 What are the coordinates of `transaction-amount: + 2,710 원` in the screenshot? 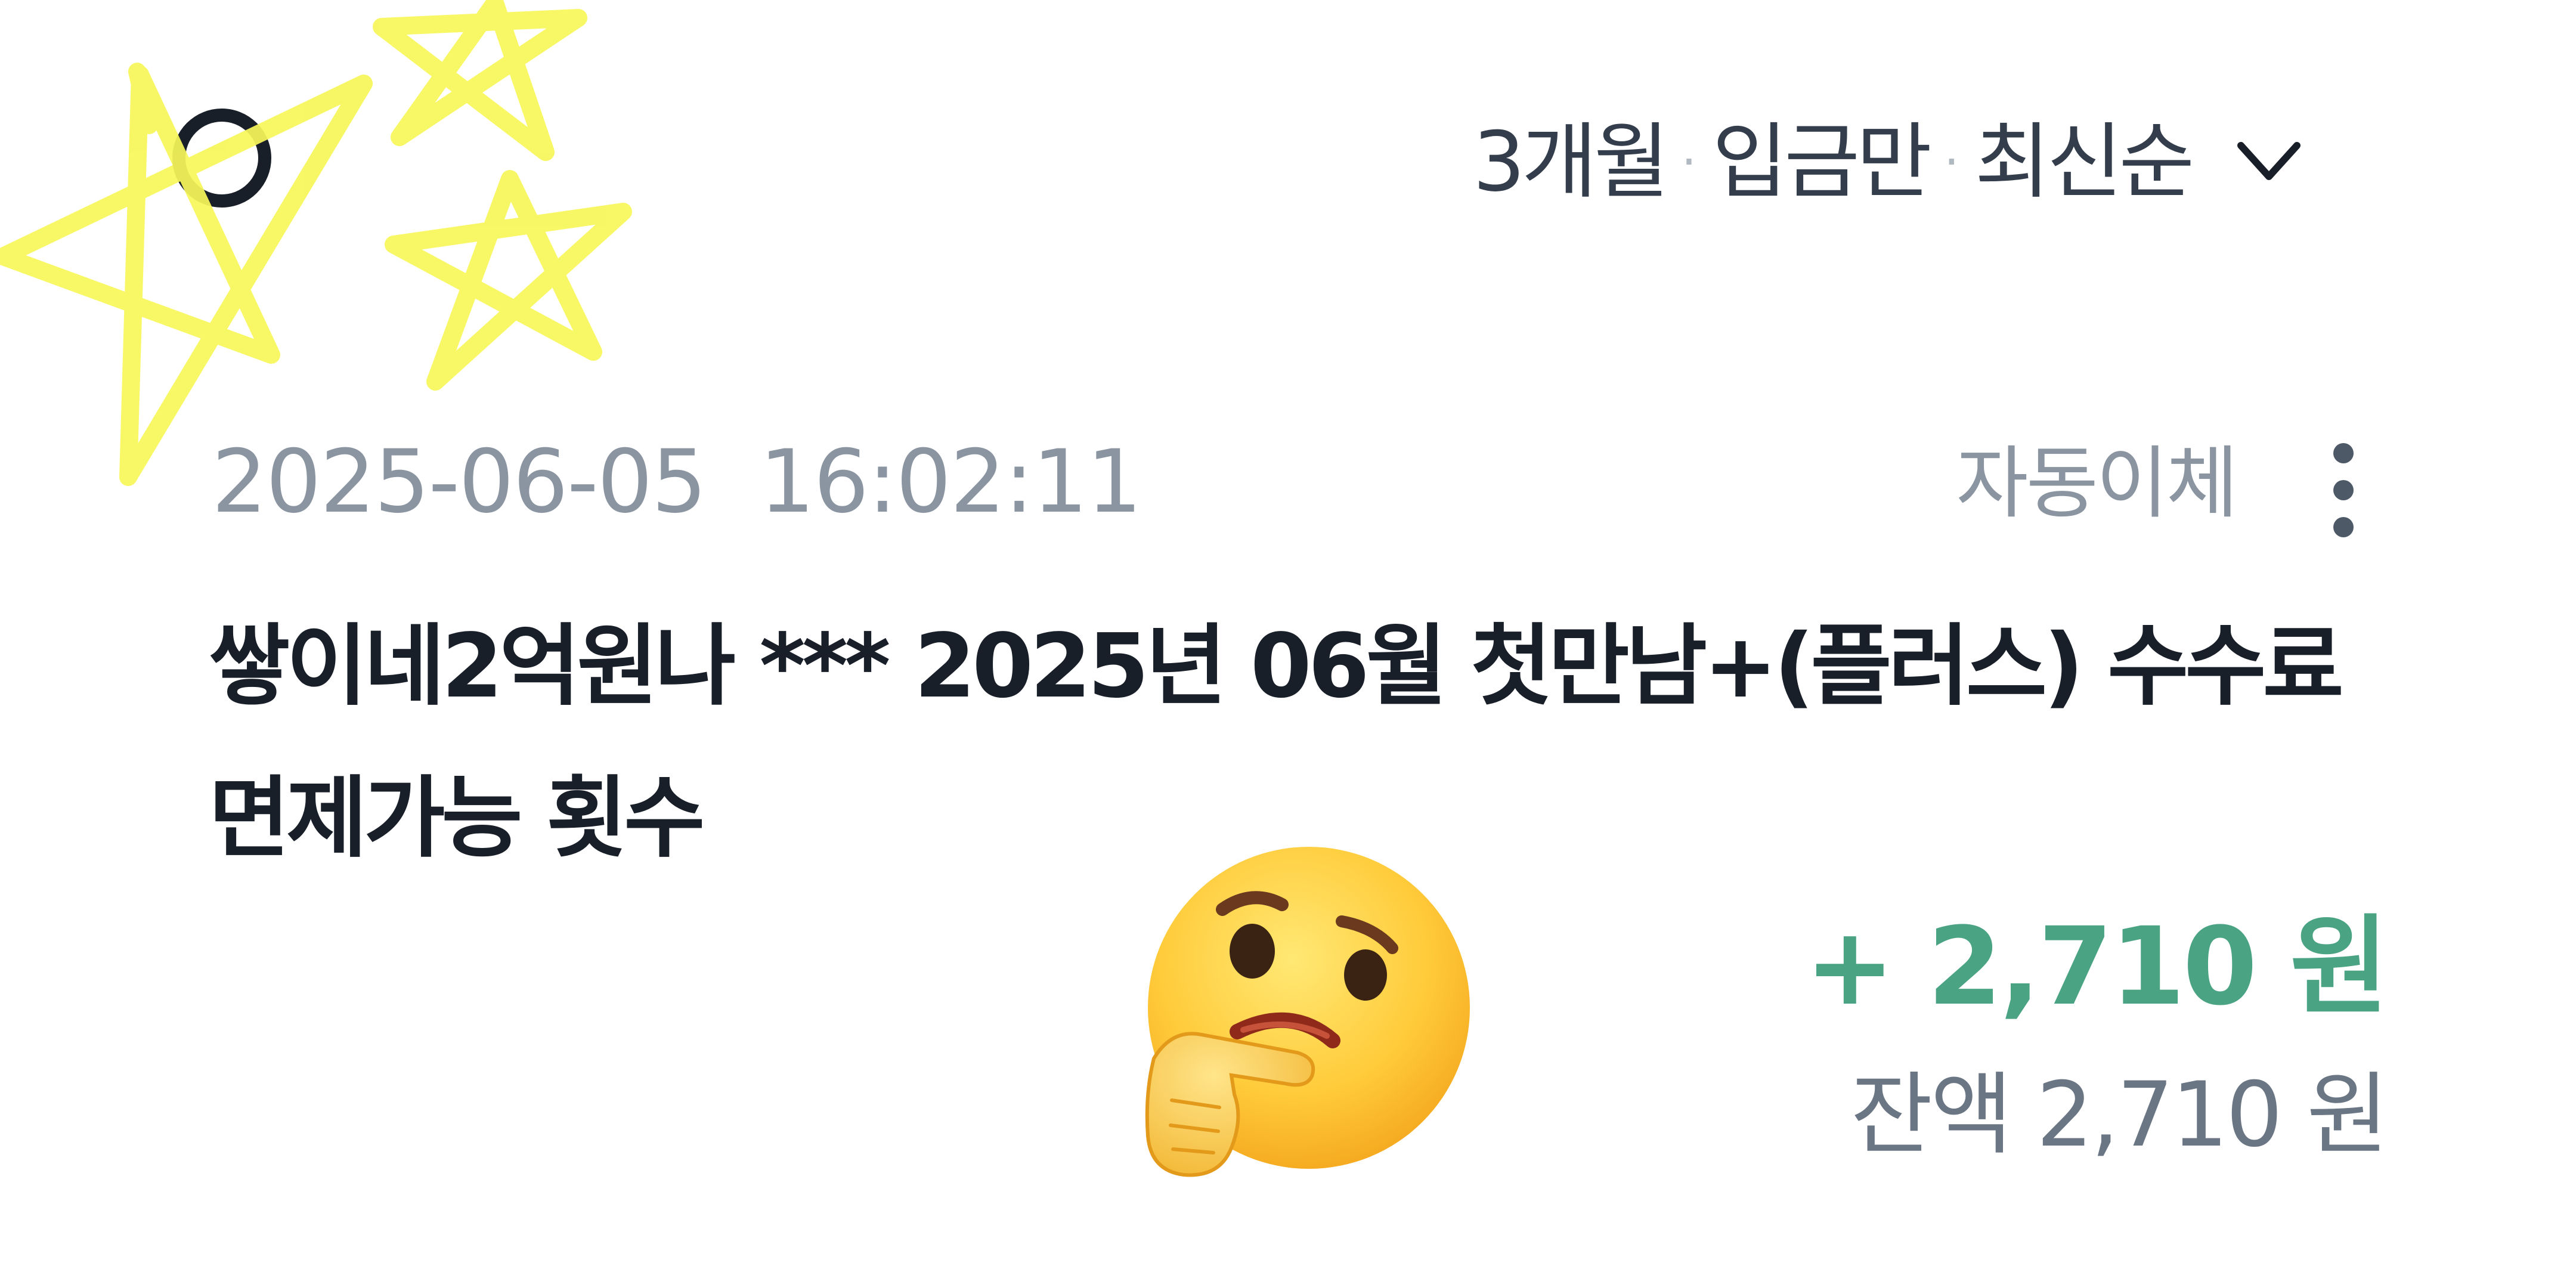 It's located at (2096, 967).